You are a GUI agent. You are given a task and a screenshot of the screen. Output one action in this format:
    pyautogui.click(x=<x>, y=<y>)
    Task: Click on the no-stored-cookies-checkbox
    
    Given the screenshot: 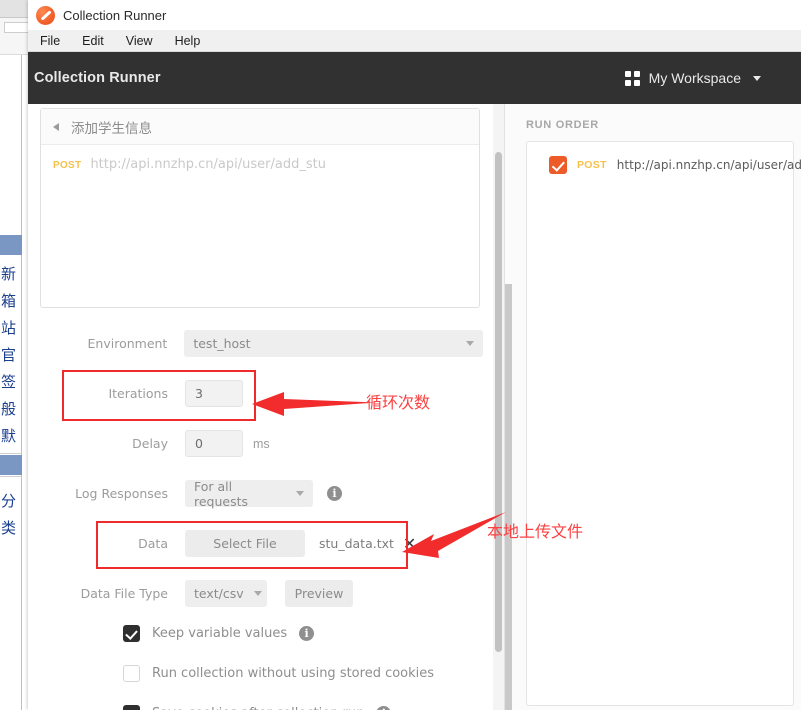 What is the action you would take?
    pyautogui.click(x=131, y=673)
    